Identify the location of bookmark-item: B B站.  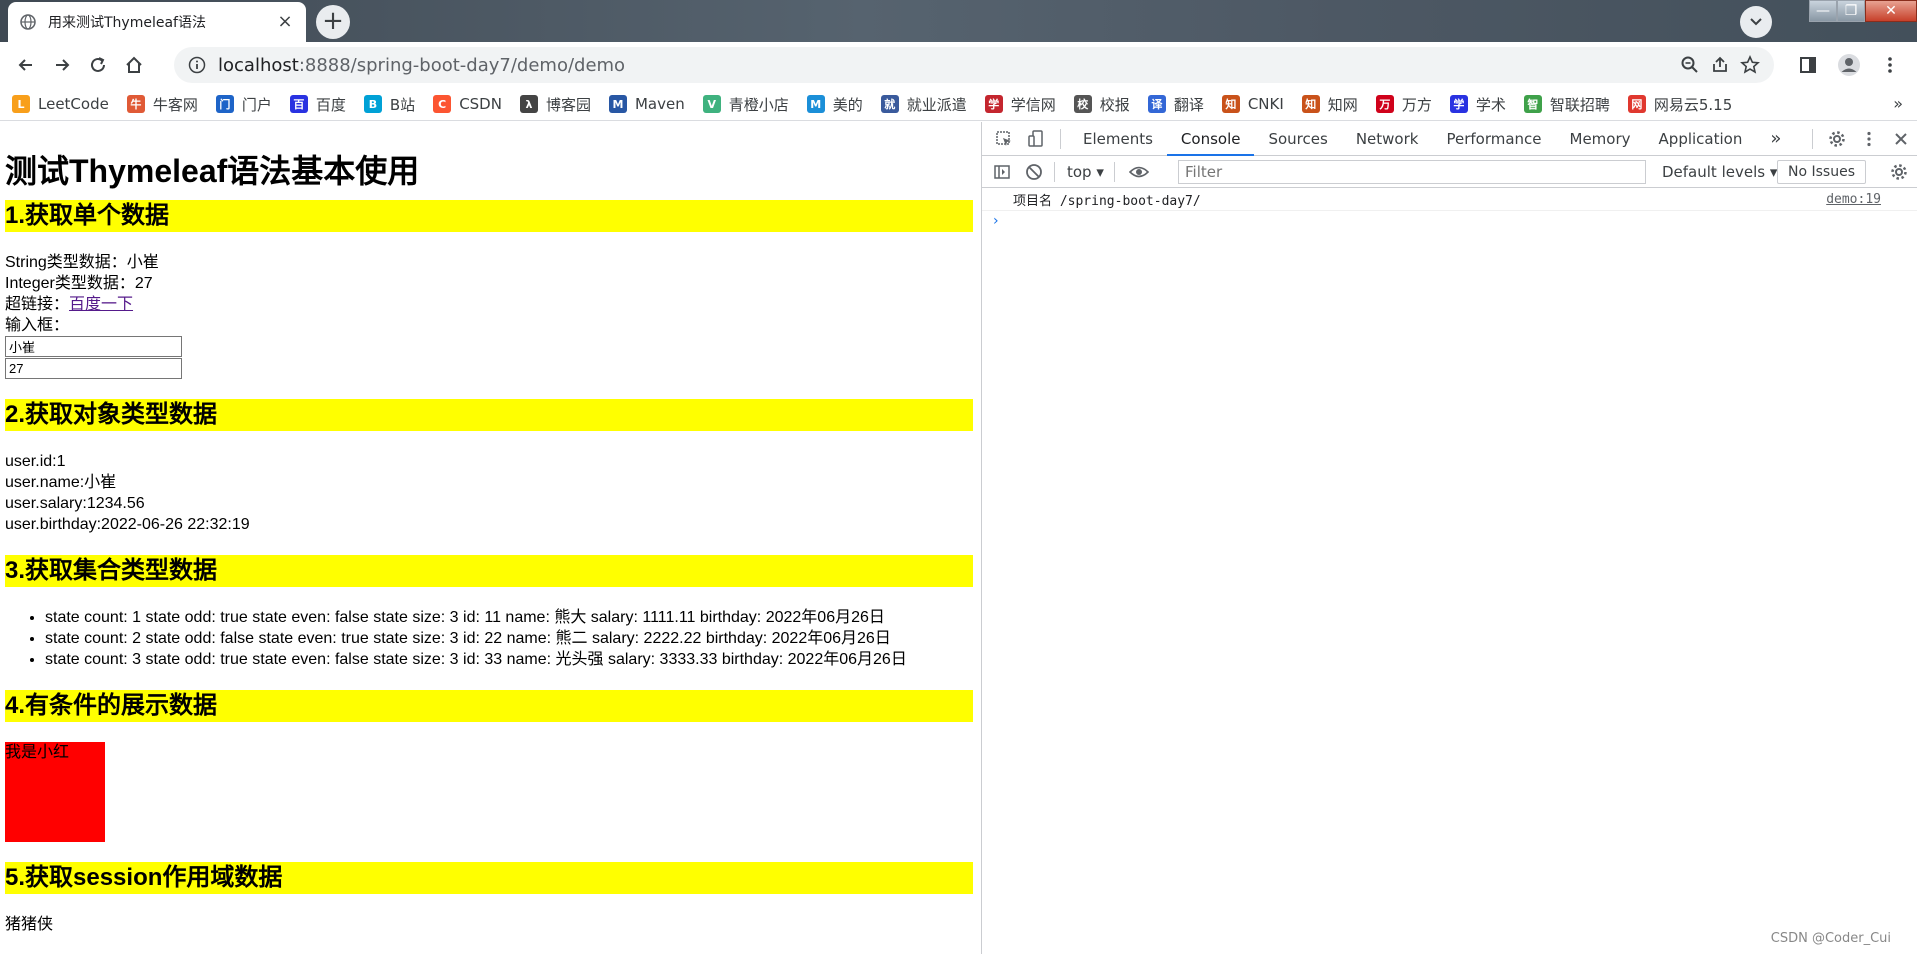
(389, 104).